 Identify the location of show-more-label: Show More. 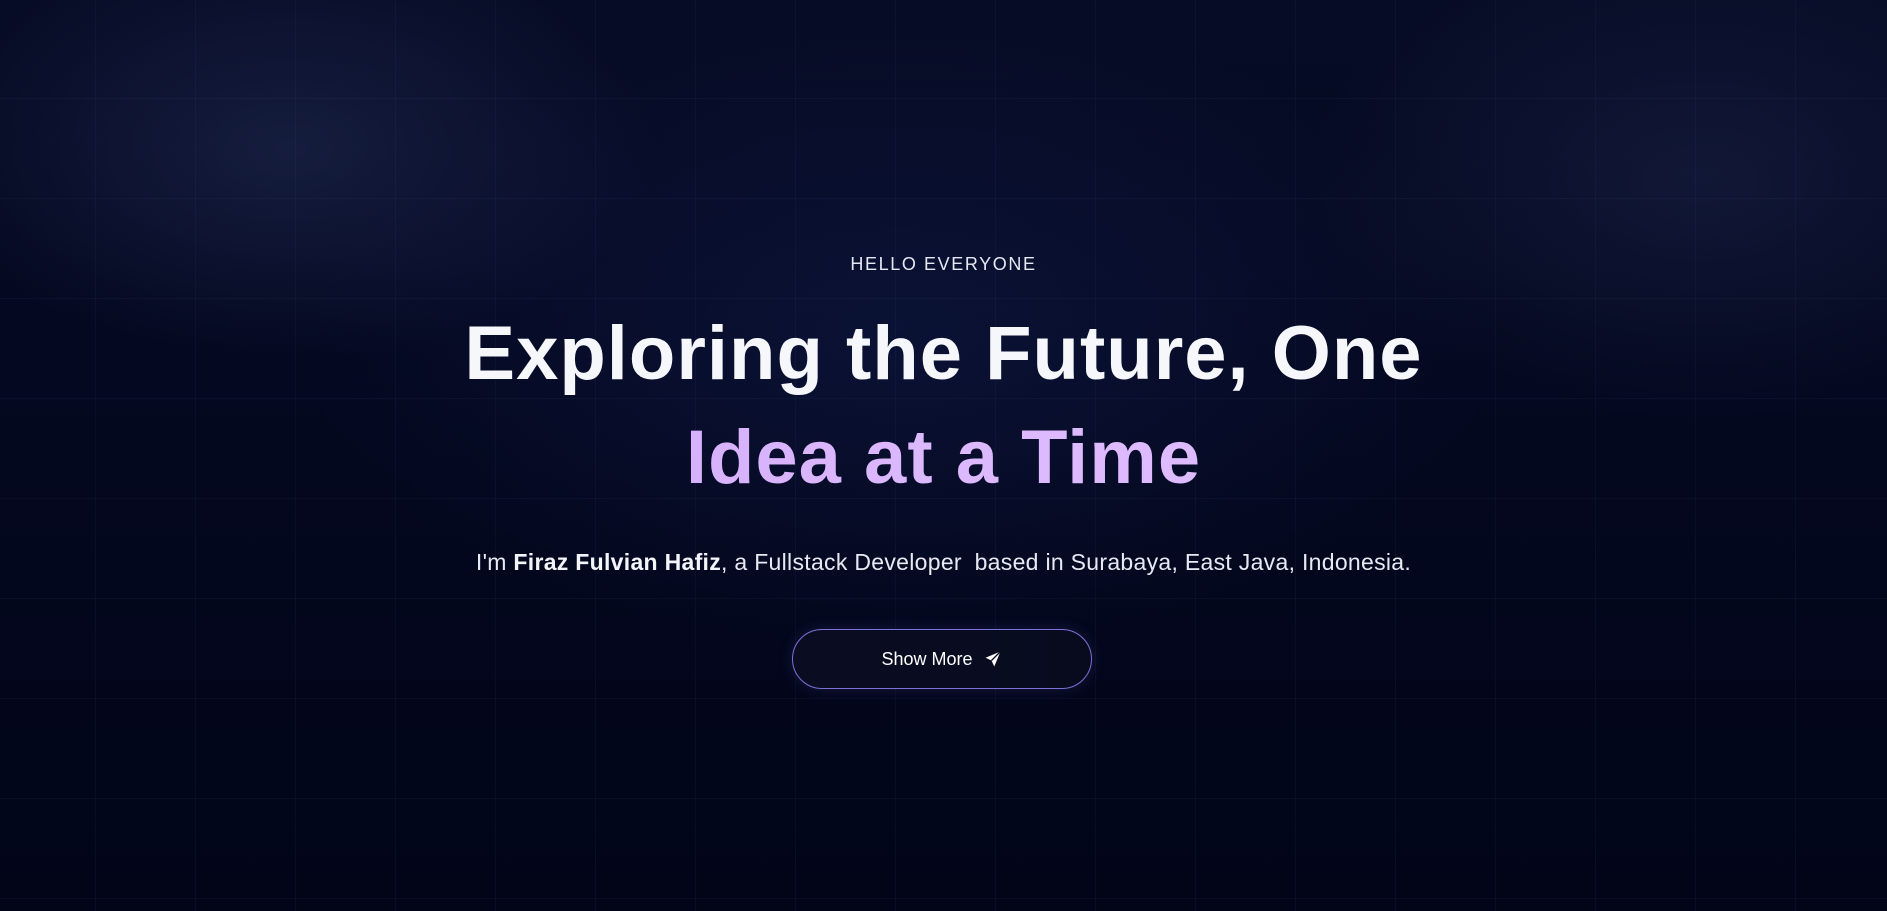
(927, 658).